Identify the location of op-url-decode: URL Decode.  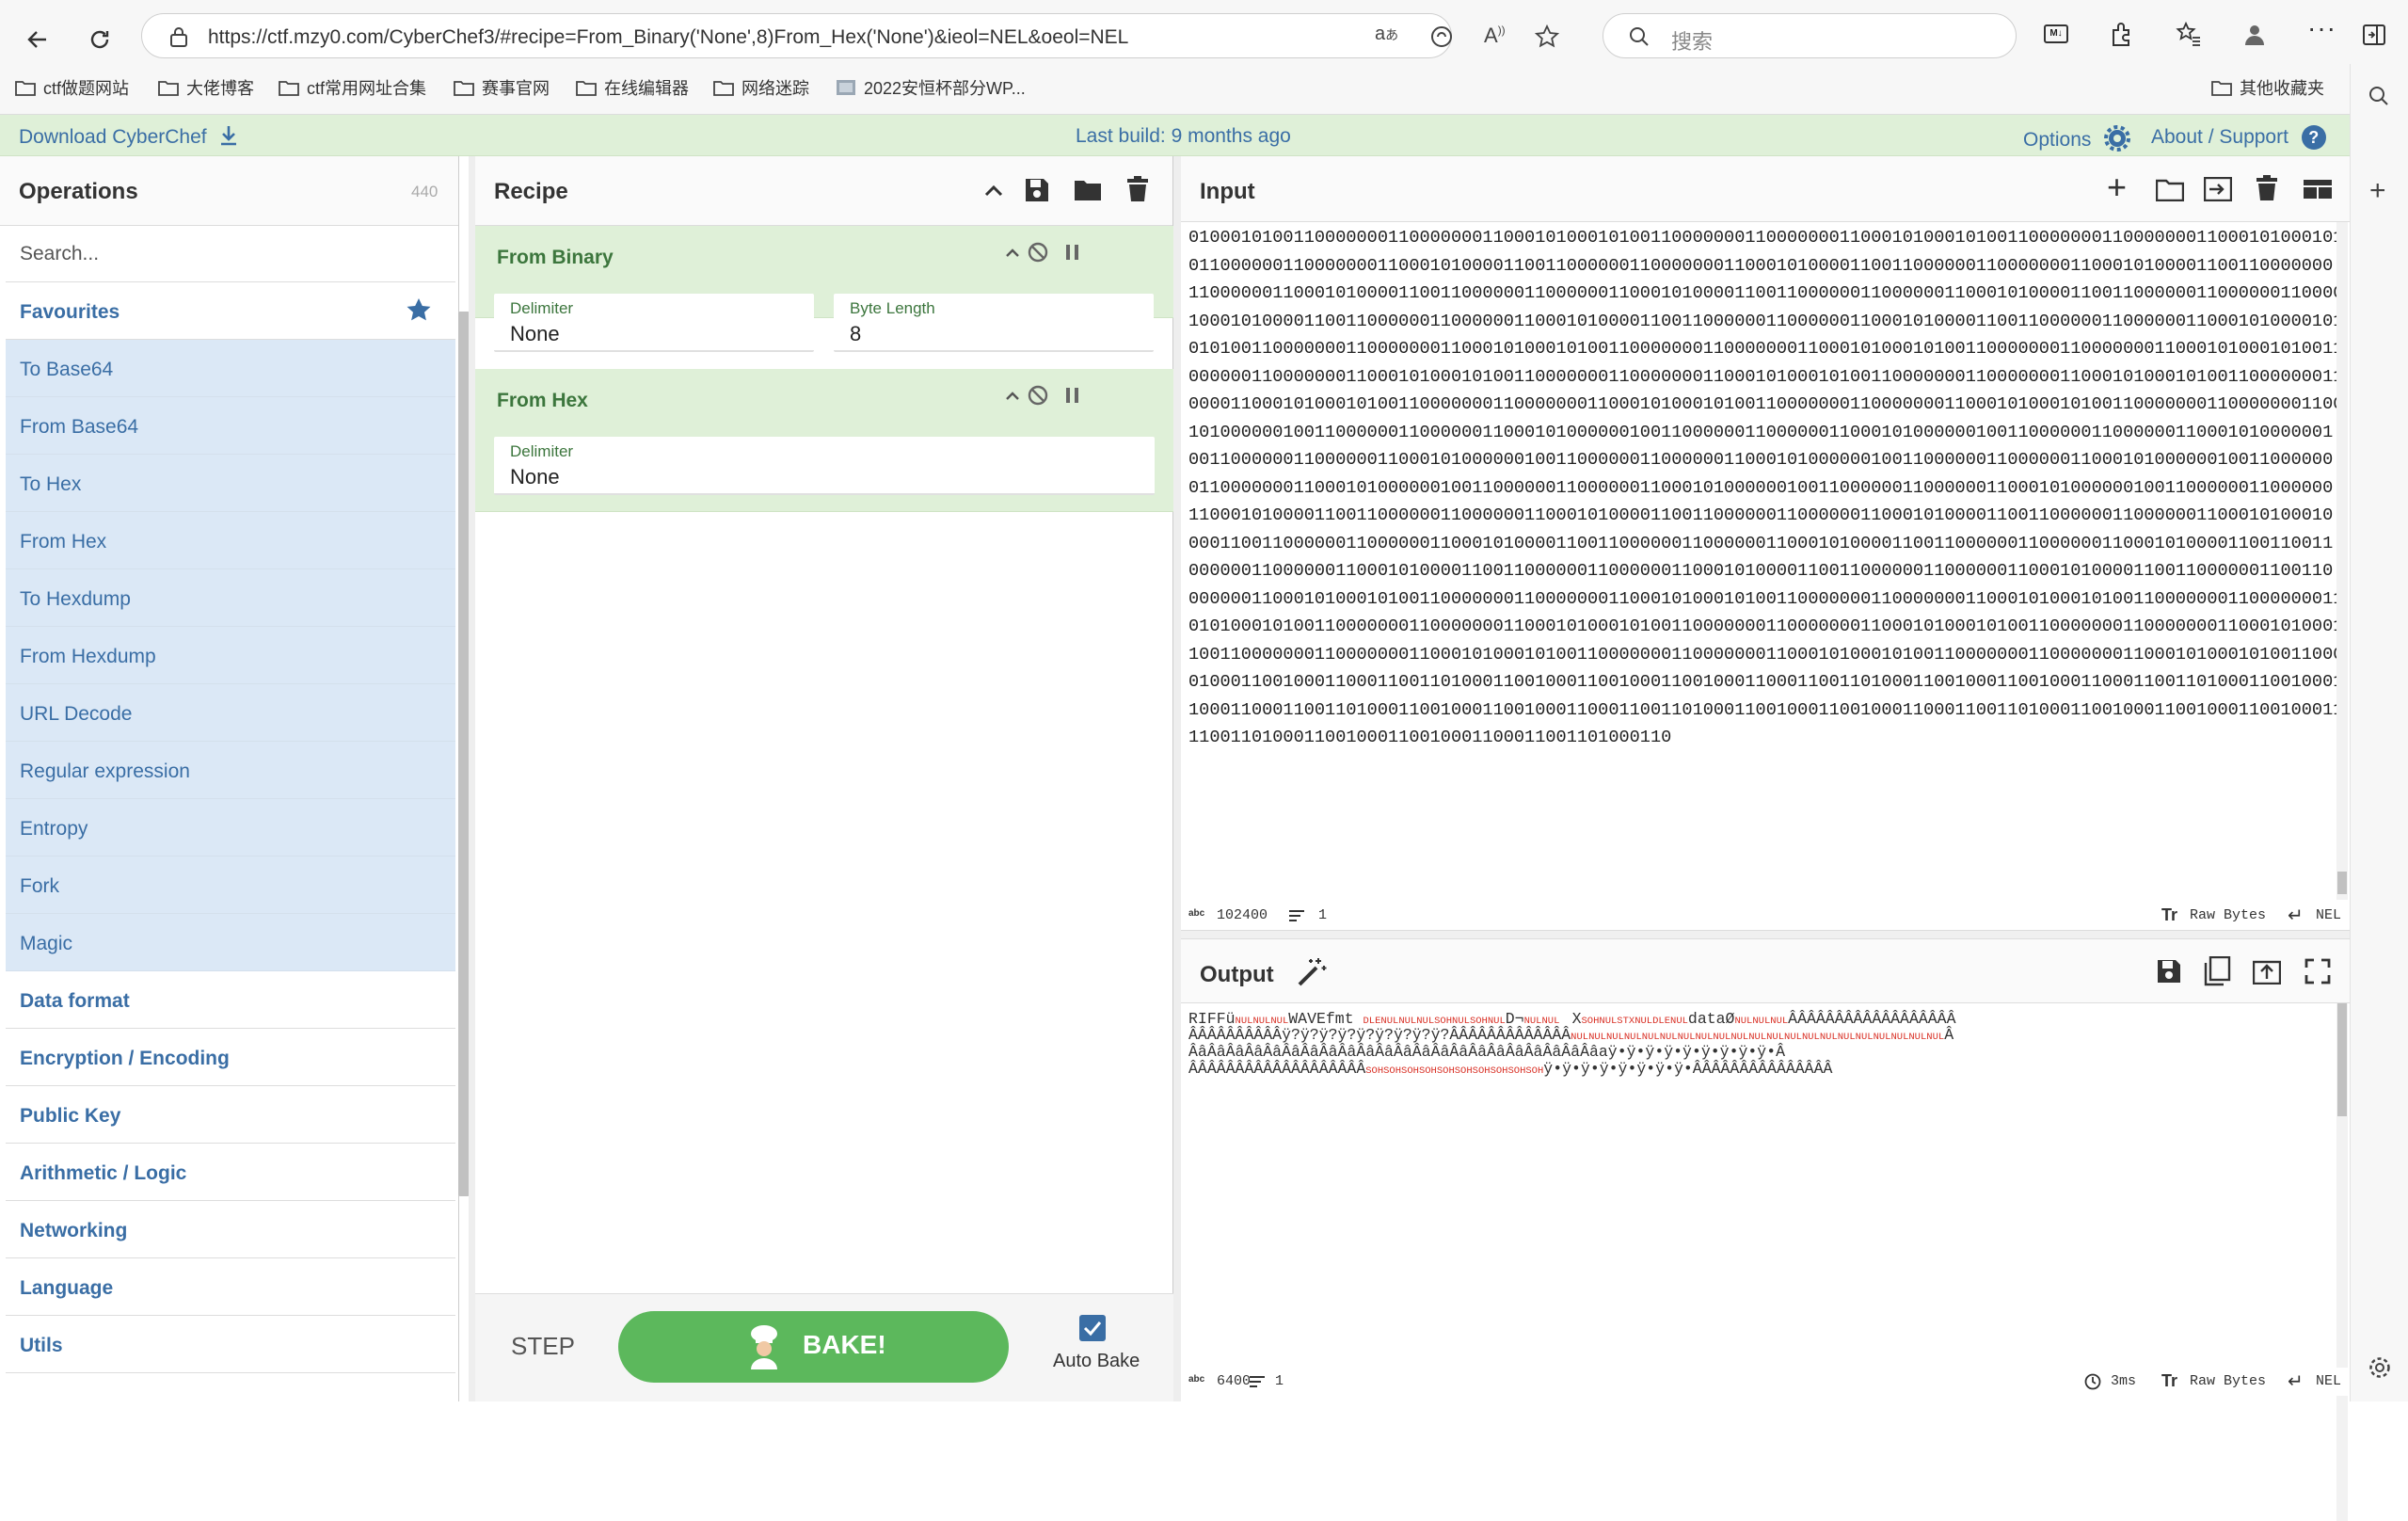
(230, 713).